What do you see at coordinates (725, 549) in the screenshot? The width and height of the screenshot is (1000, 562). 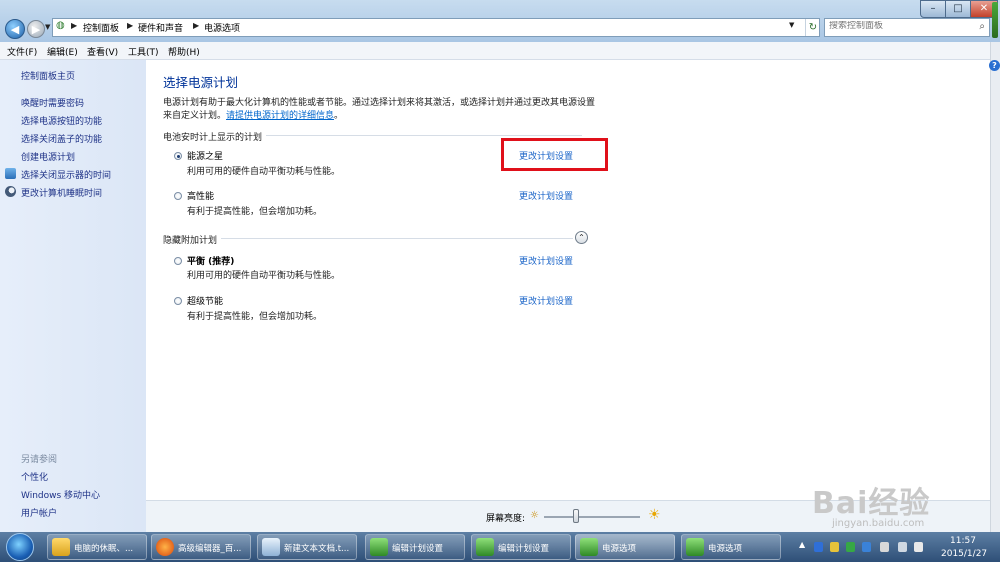 I see `taskbar-item-label: 电源选项` at bounding box center [725, 549].